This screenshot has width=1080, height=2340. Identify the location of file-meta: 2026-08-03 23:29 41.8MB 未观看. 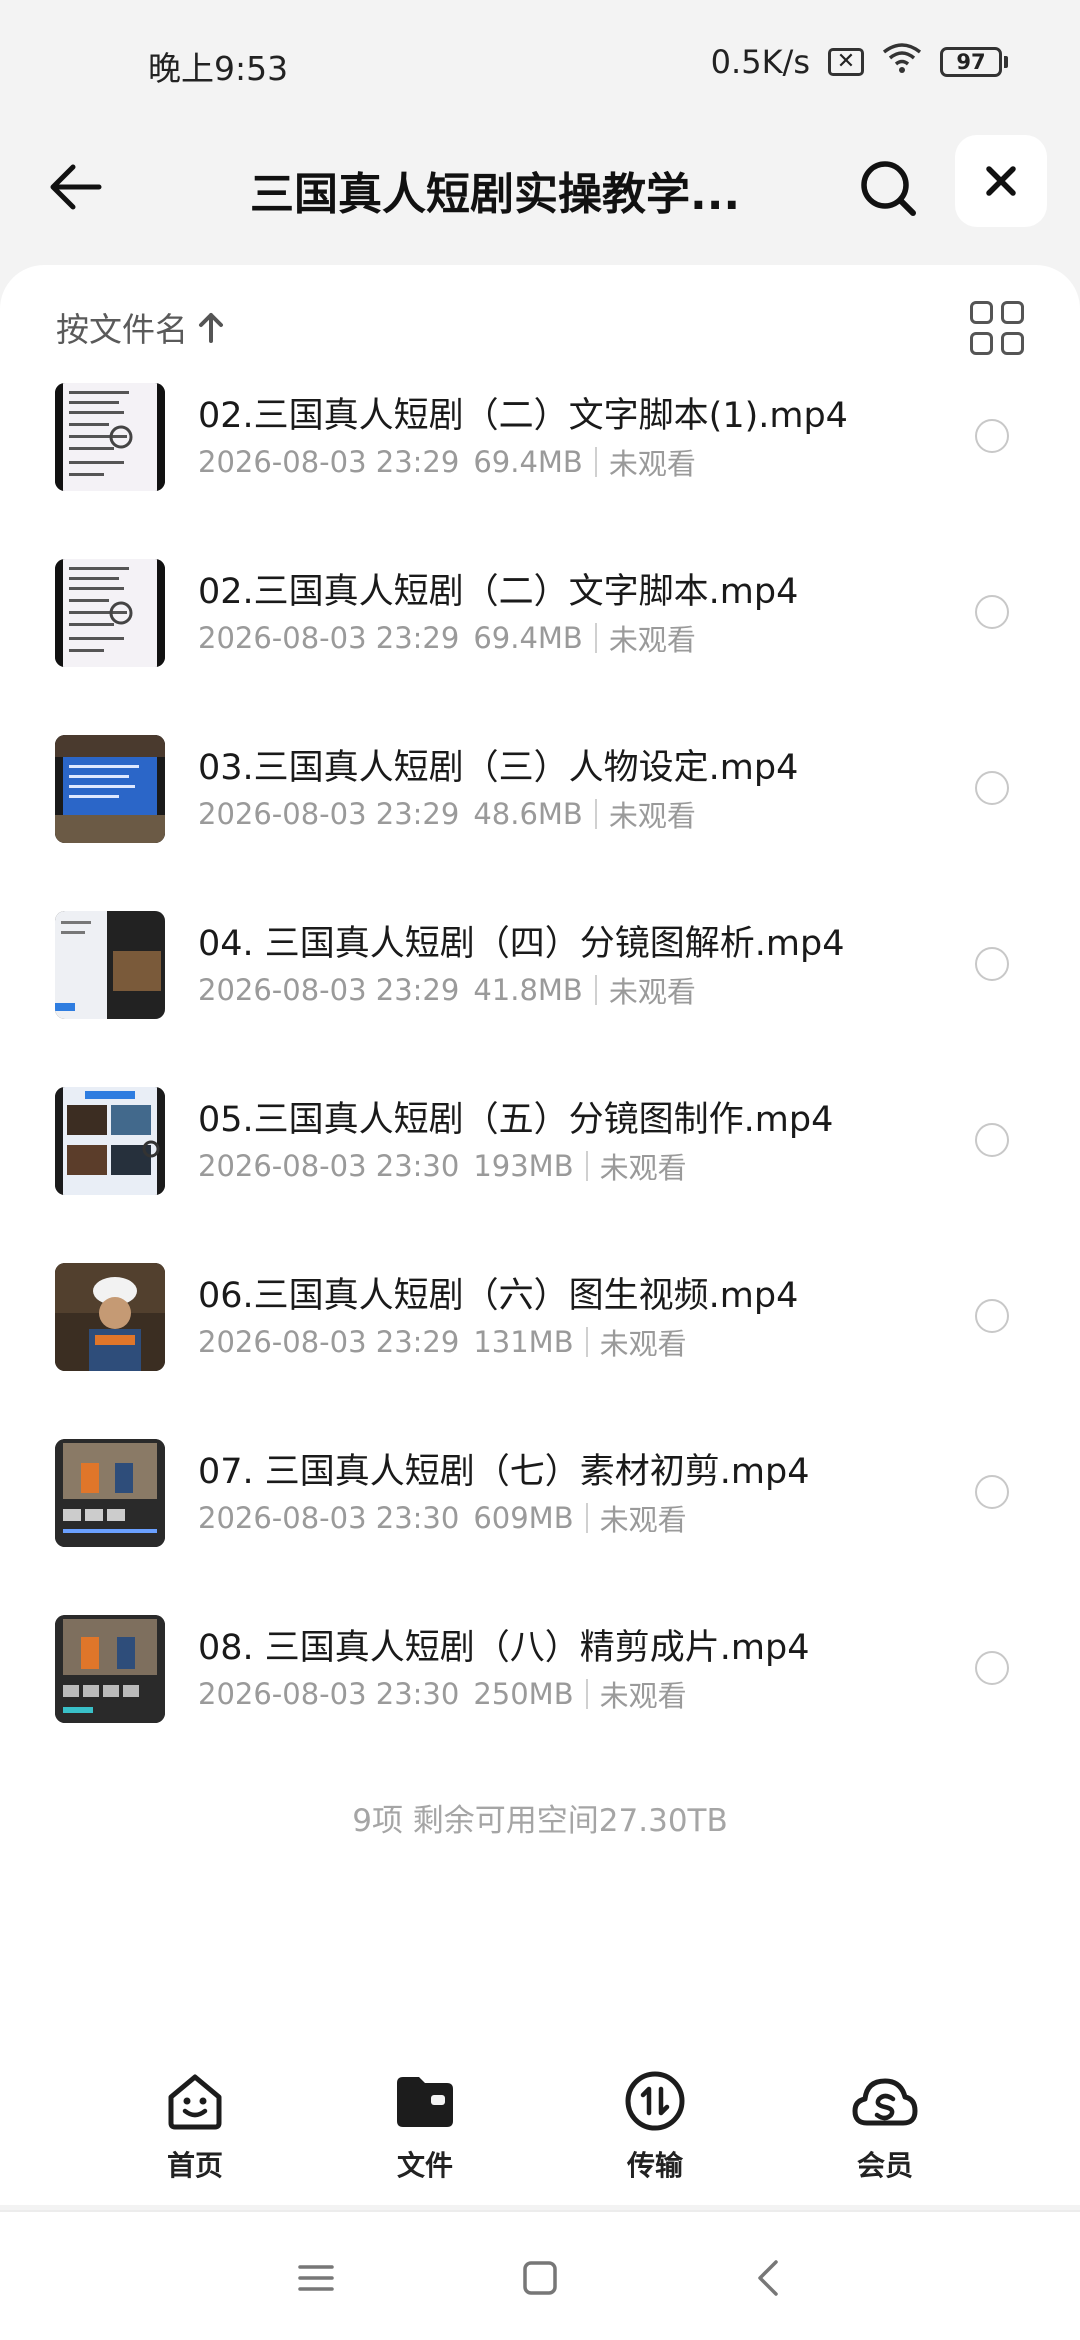
(447, 990).